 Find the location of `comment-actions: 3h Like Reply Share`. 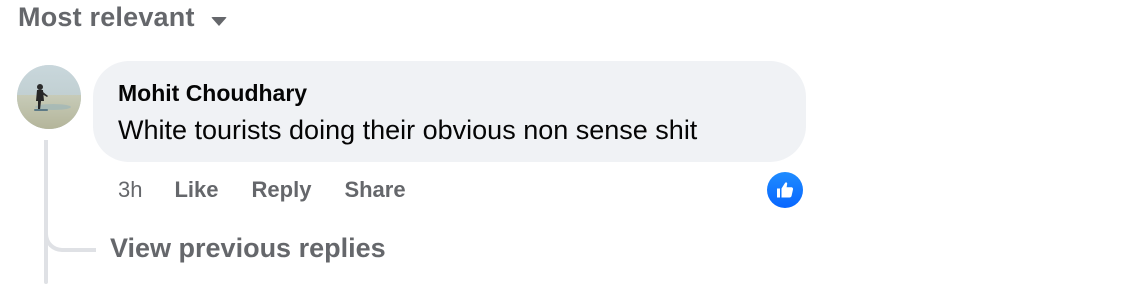

comment-actions: 3h Like Reply Share is located at coordinates (278, 190).